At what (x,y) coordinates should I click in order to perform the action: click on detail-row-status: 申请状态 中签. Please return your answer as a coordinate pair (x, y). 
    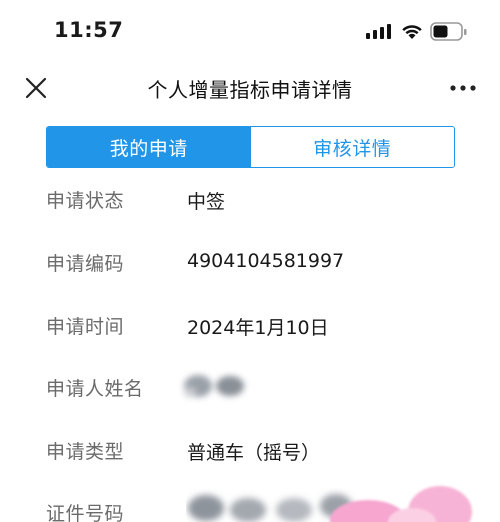
    Looking at the image, I should click on (256, 201).